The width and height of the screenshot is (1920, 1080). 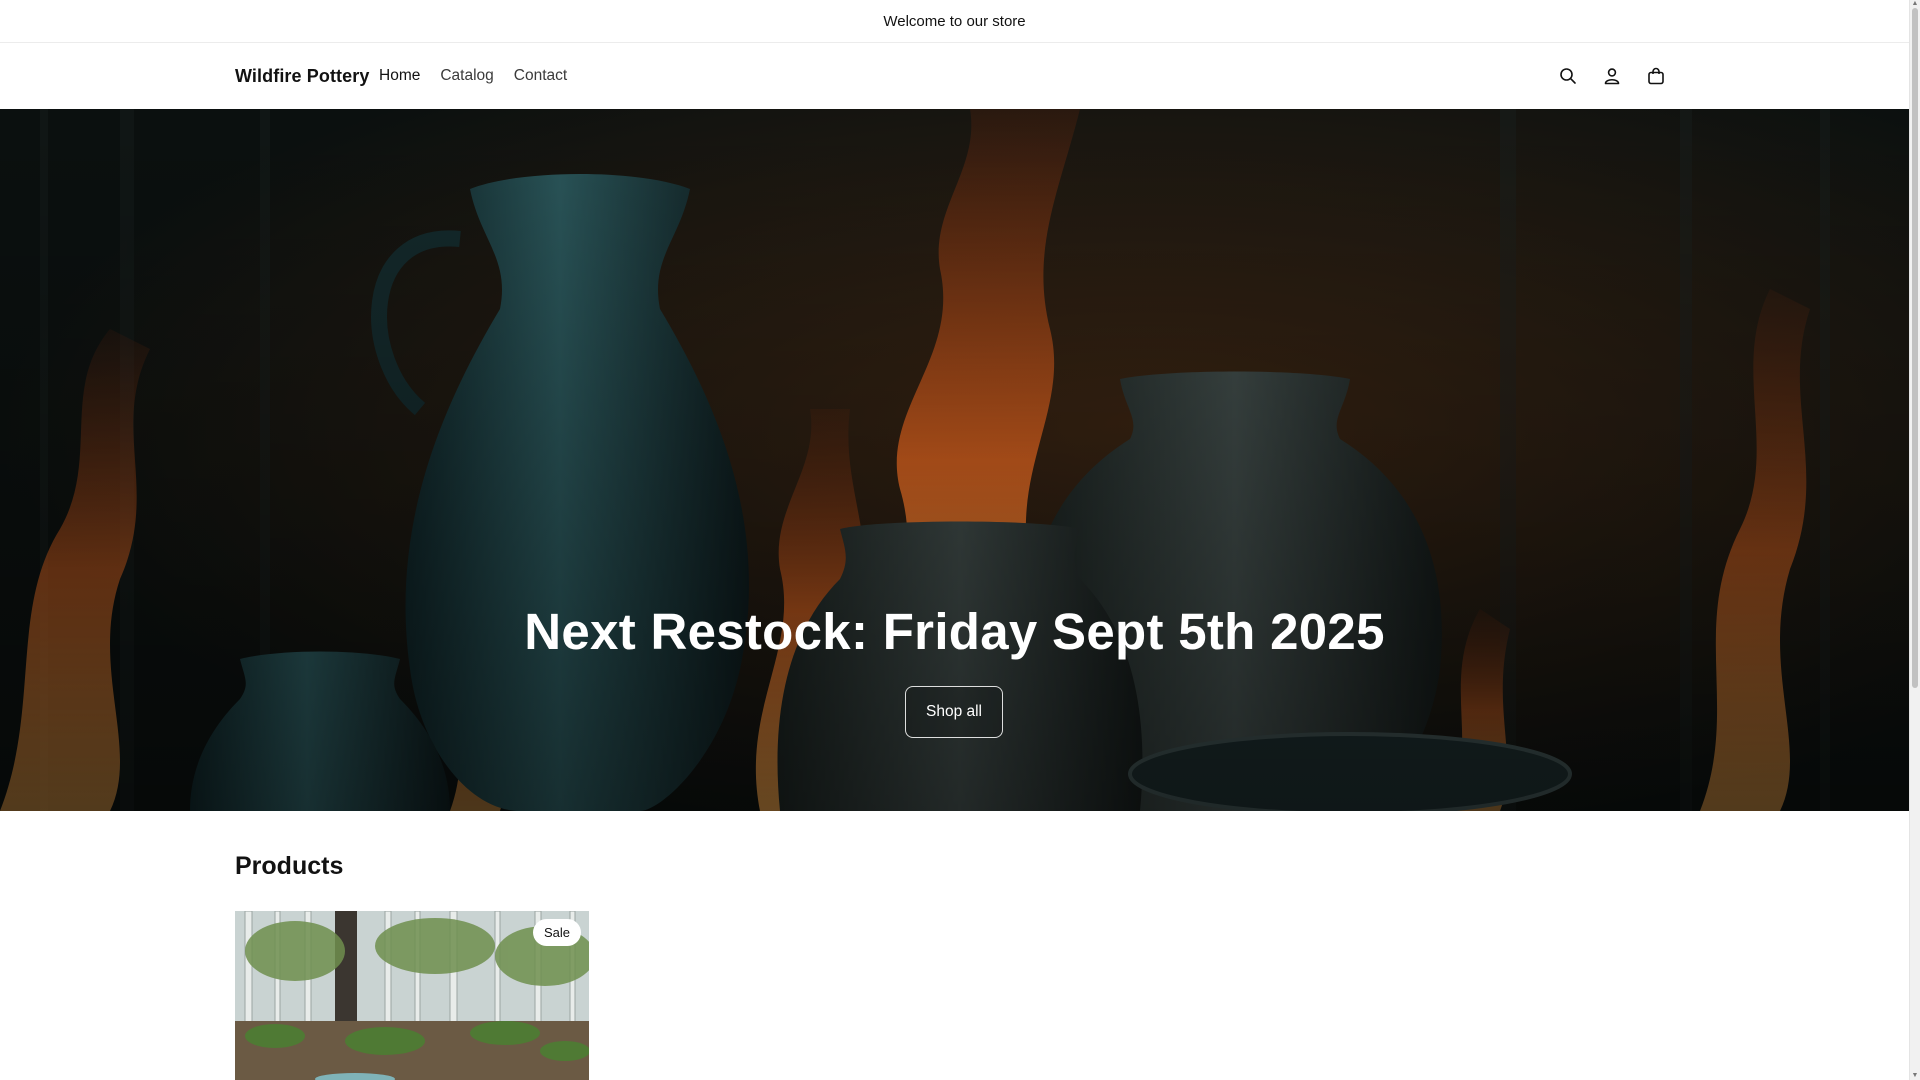 I want to click on search-icon, so click(x=1568, y=76).